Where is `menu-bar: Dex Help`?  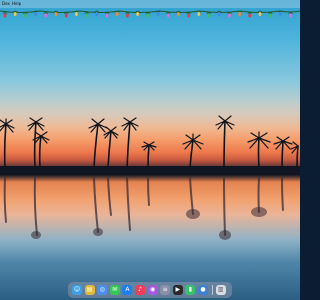 menu-bar: Dex Help is located at coordinates (150, 4).